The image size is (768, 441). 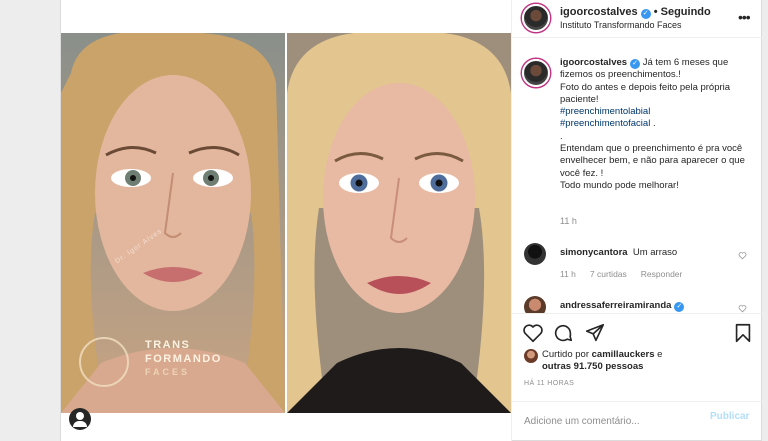 What do you see at coordinates (621, 25) in the screenshot?
I see `location-link: Instituto Transformando Faces` at bounding box center [621, 25].